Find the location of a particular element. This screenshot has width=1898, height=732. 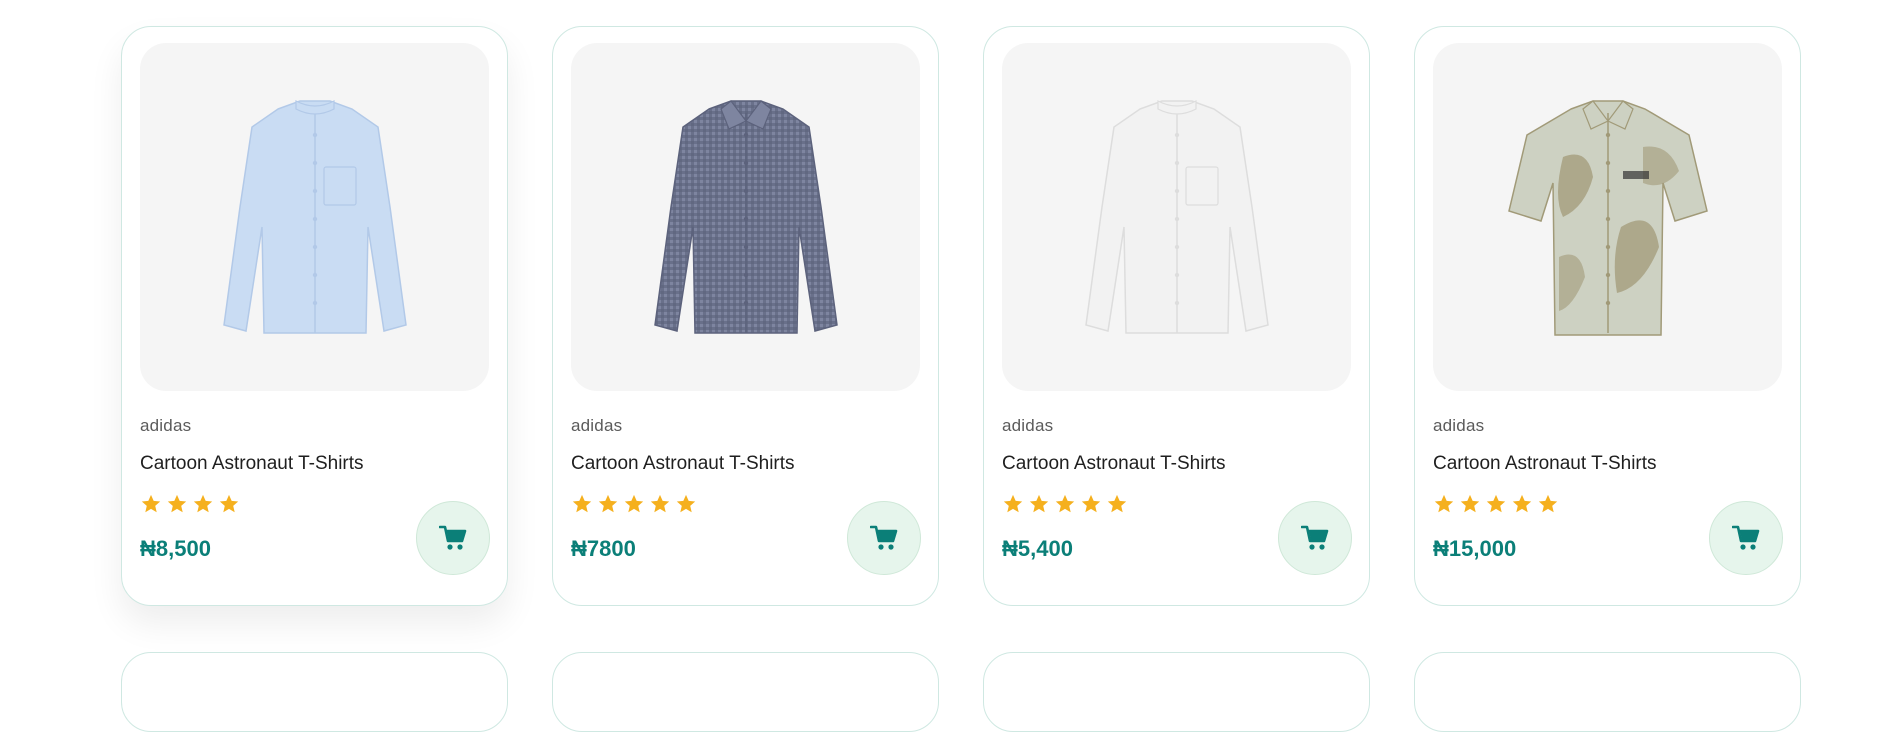

product-price: ₦15,000 is located at coordinates (1475, 548).